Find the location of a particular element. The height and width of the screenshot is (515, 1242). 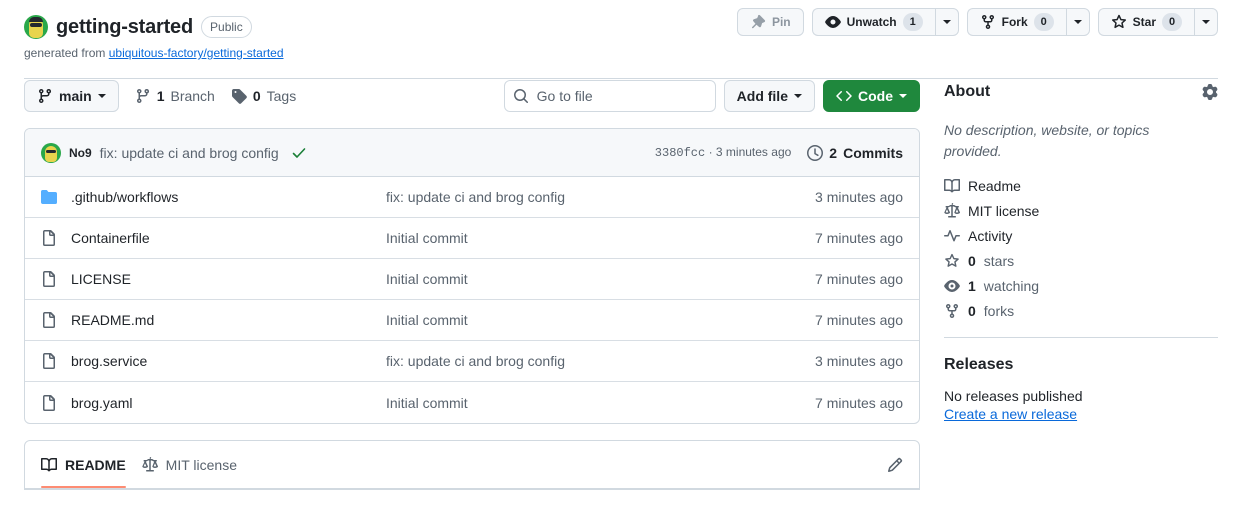

add-file-label: Add file is located at coordinates (762, 96).